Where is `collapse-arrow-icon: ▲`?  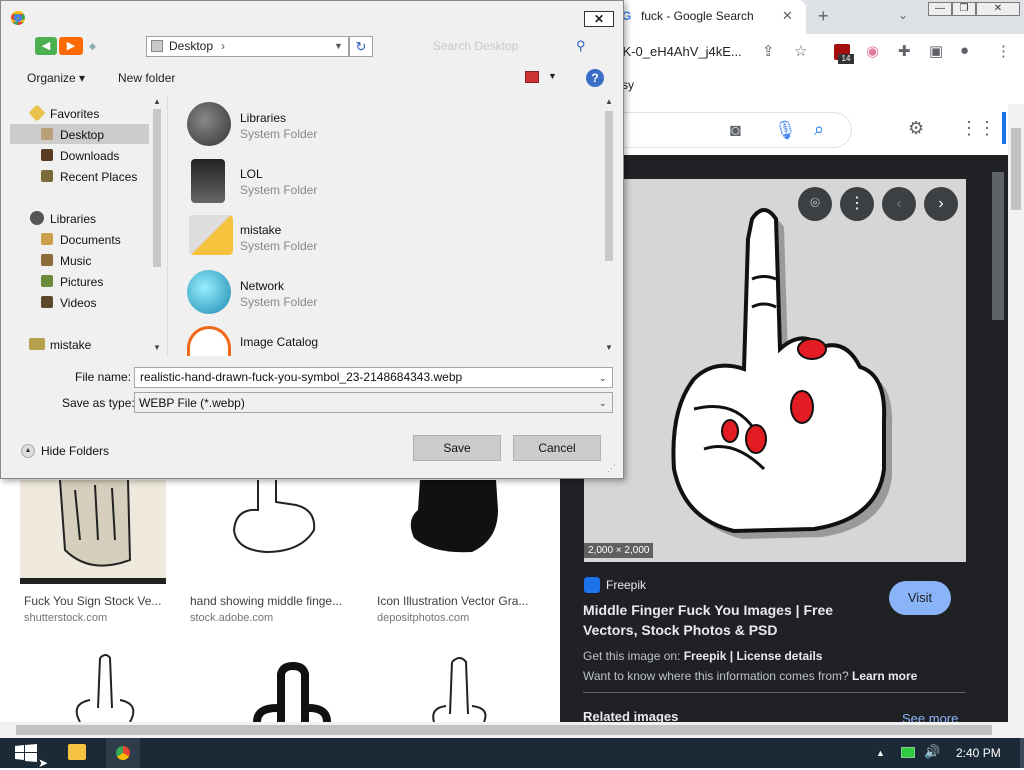
collapse-arrow-icon: ▲ is located at coordinates (28, 451).